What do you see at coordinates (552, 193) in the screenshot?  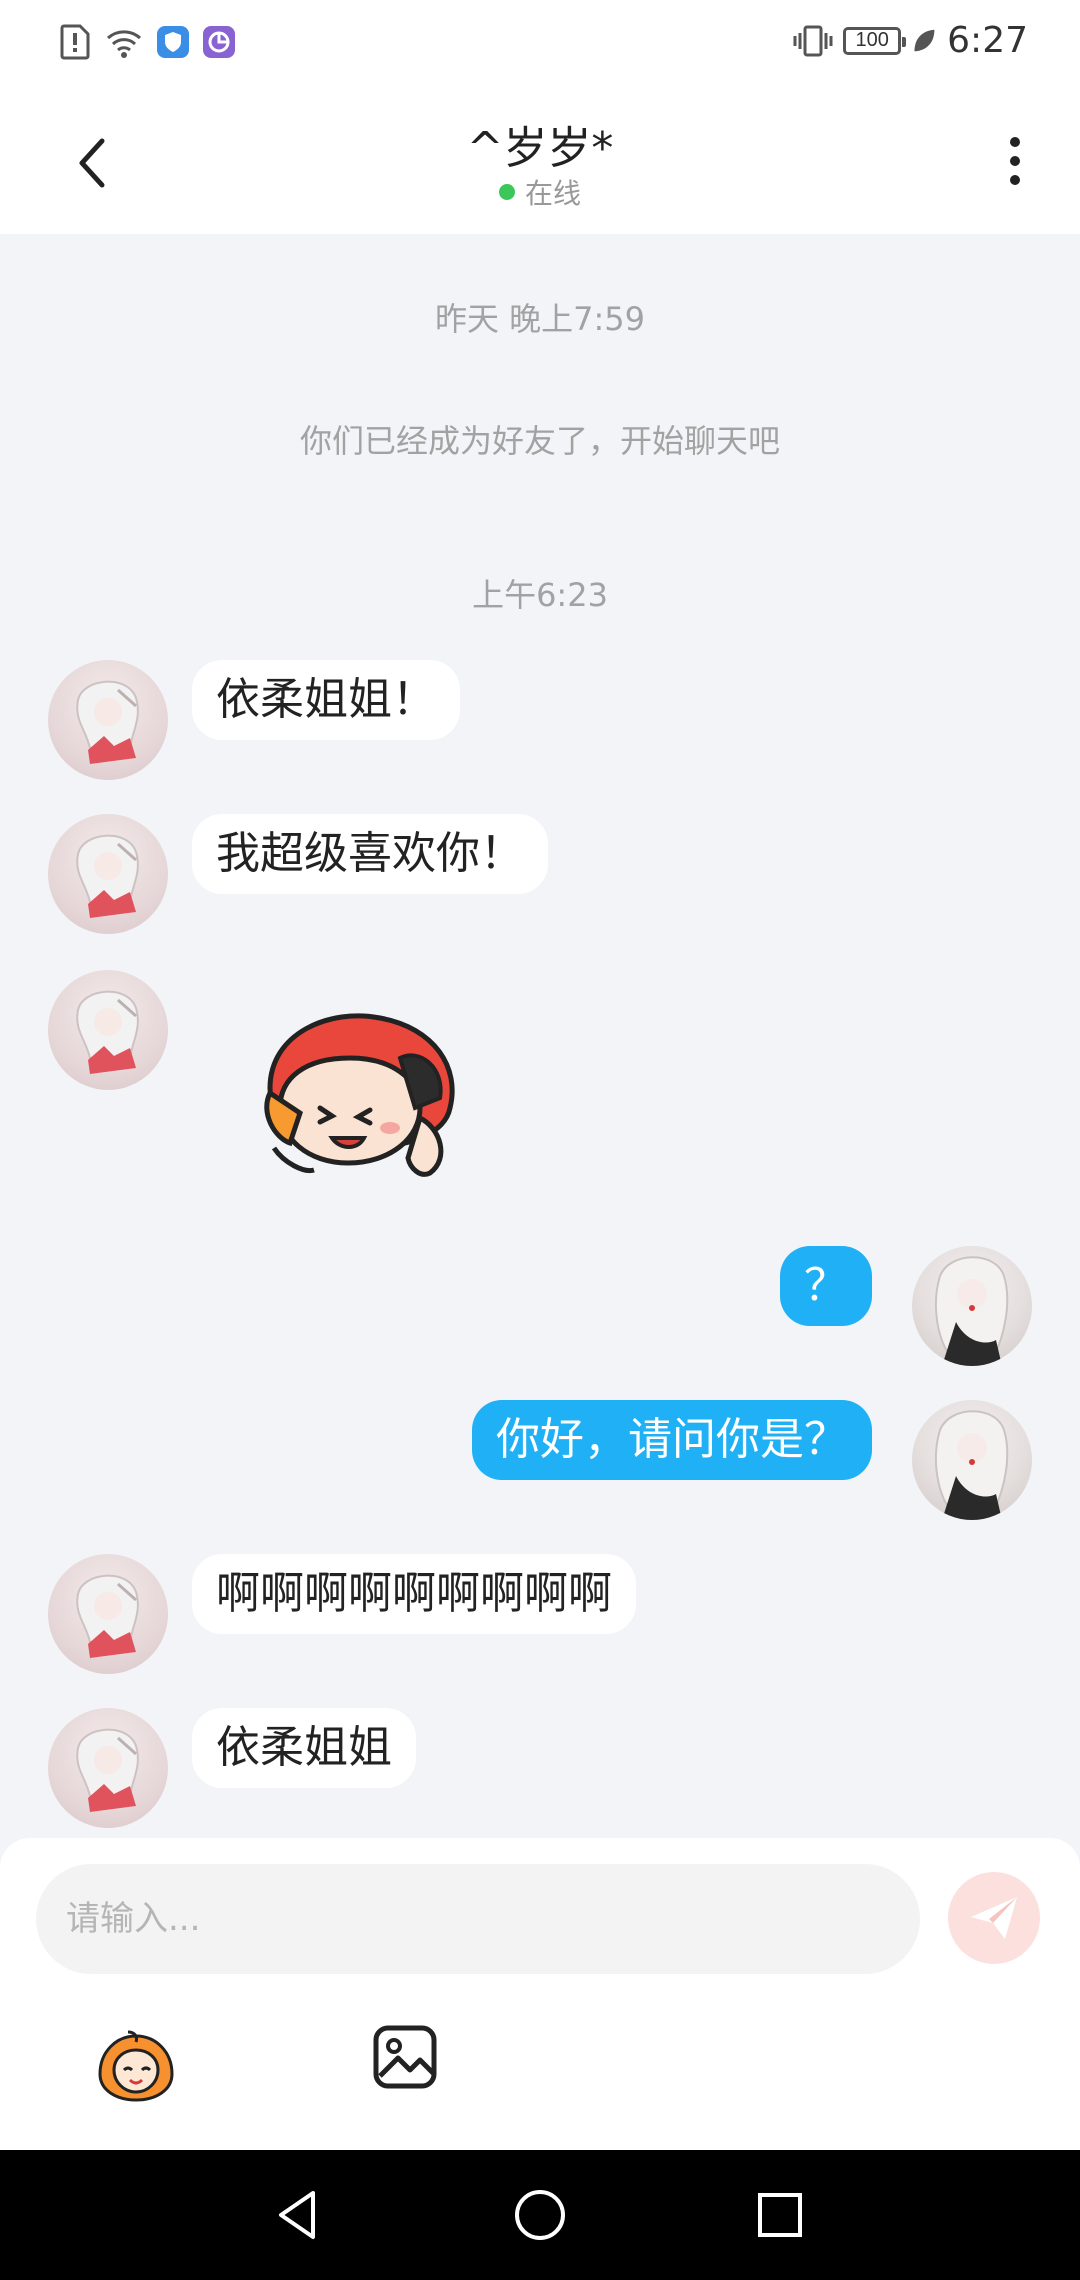 I see `presence-text: 在线` at bounding box center [552, 193].